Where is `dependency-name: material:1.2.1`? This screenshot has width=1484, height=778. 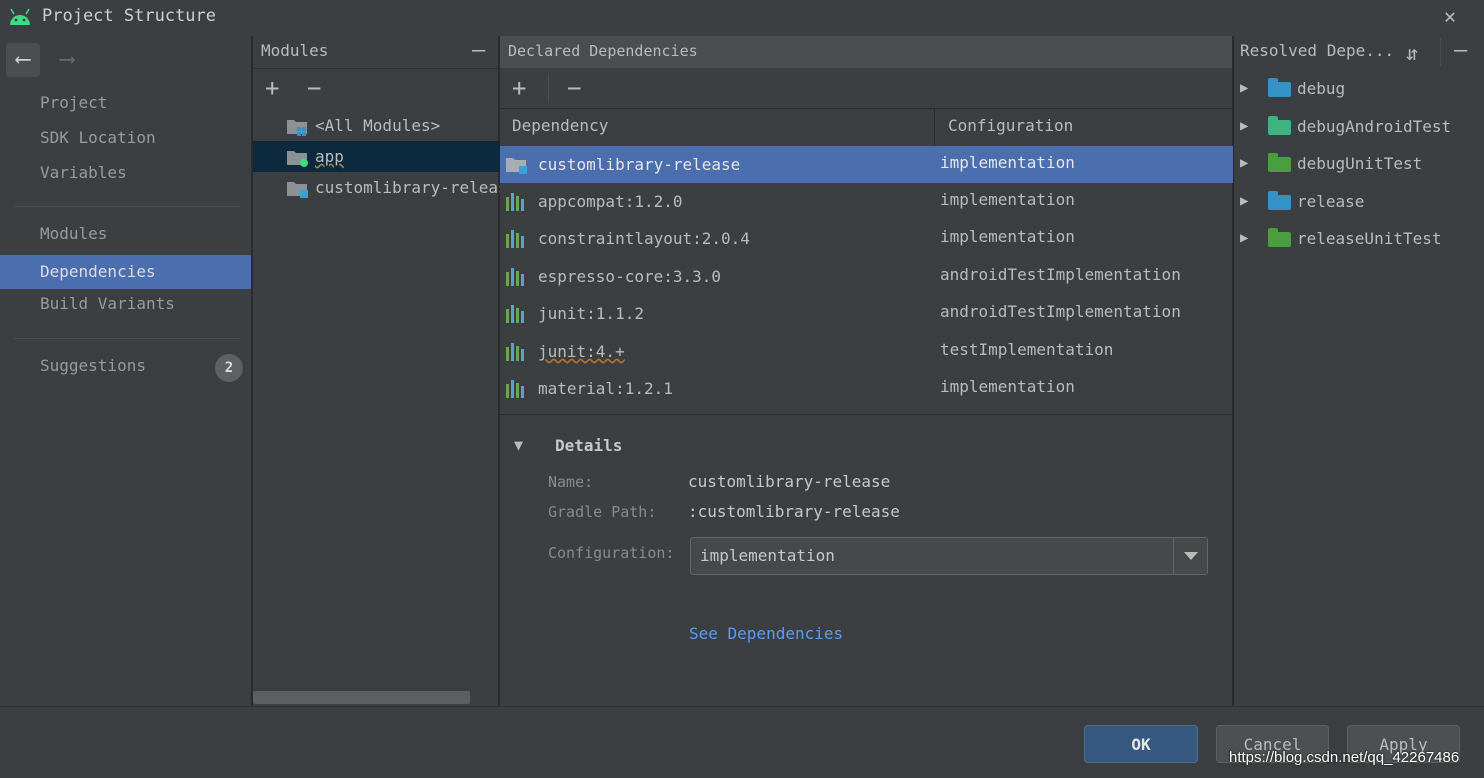
dependency-name: material:1.2.1 is located at coordinates (605, 388).